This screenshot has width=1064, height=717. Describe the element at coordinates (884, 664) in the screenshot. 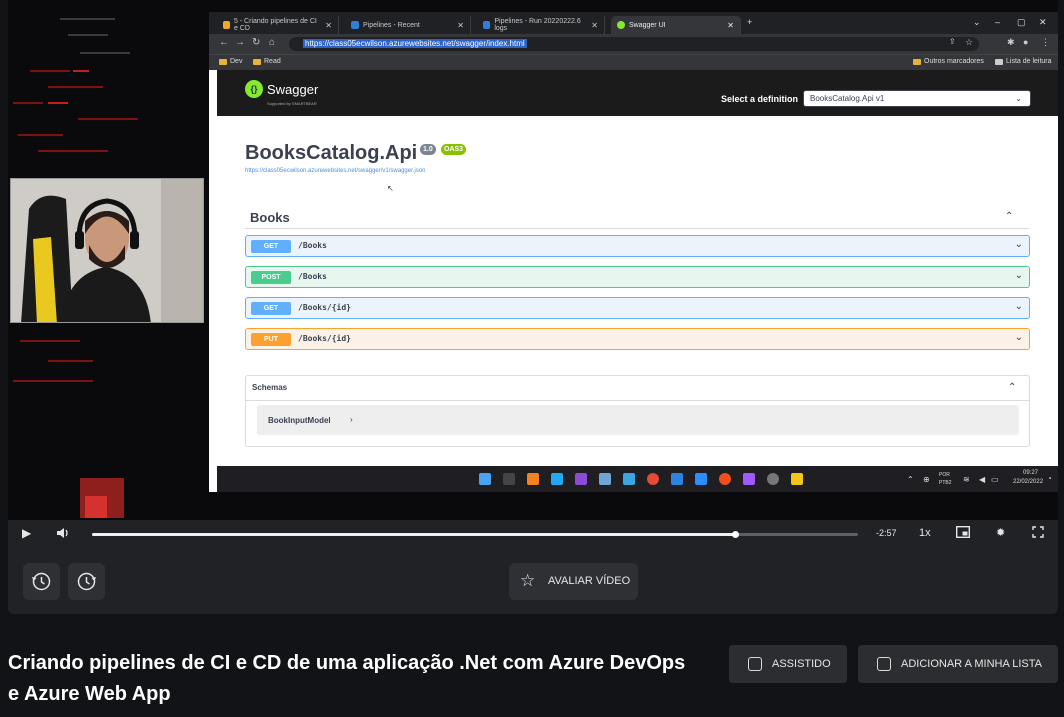

I see `checkbox-icon` at that location.